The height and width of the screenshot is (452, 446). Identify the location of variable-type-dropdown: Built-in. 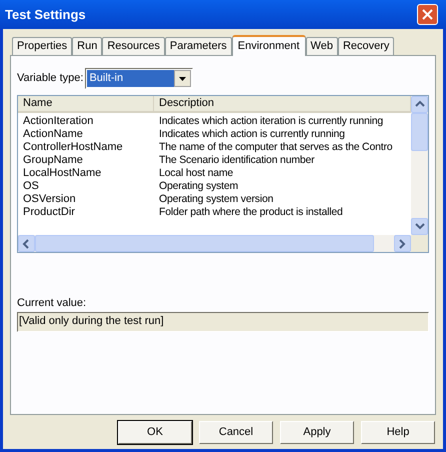
(139, 78).